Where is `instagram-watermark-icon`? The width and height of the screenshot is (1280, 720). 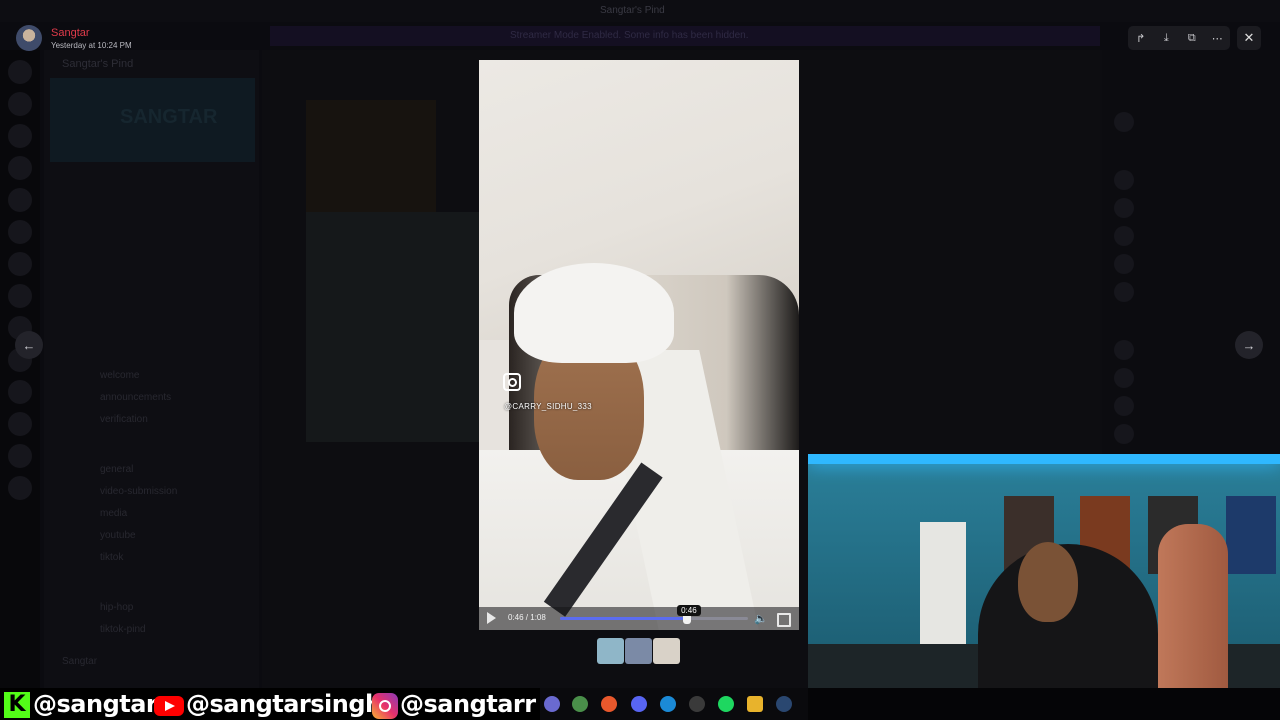
instagram-watermark-icon is located at coordinates (512, 382).